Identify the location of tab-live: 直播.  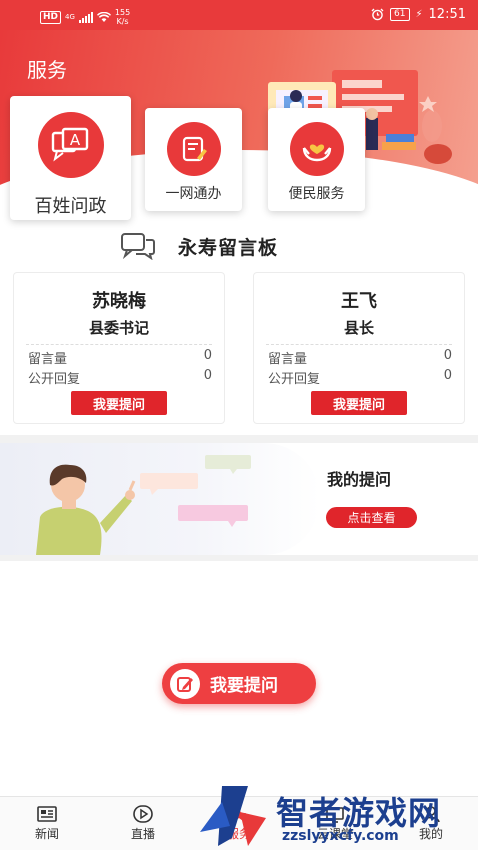
(143, 823).